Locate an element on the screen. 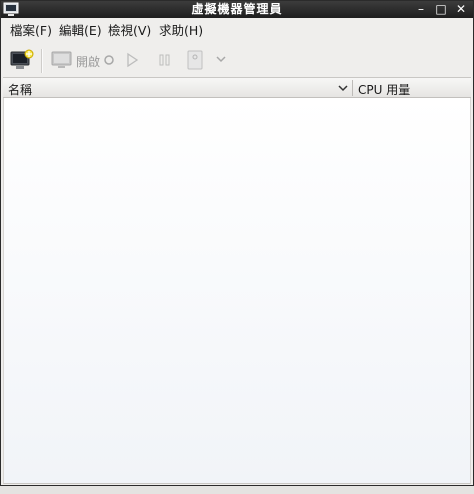  toolbar: 開啟 is located at coordinates (237, 60).